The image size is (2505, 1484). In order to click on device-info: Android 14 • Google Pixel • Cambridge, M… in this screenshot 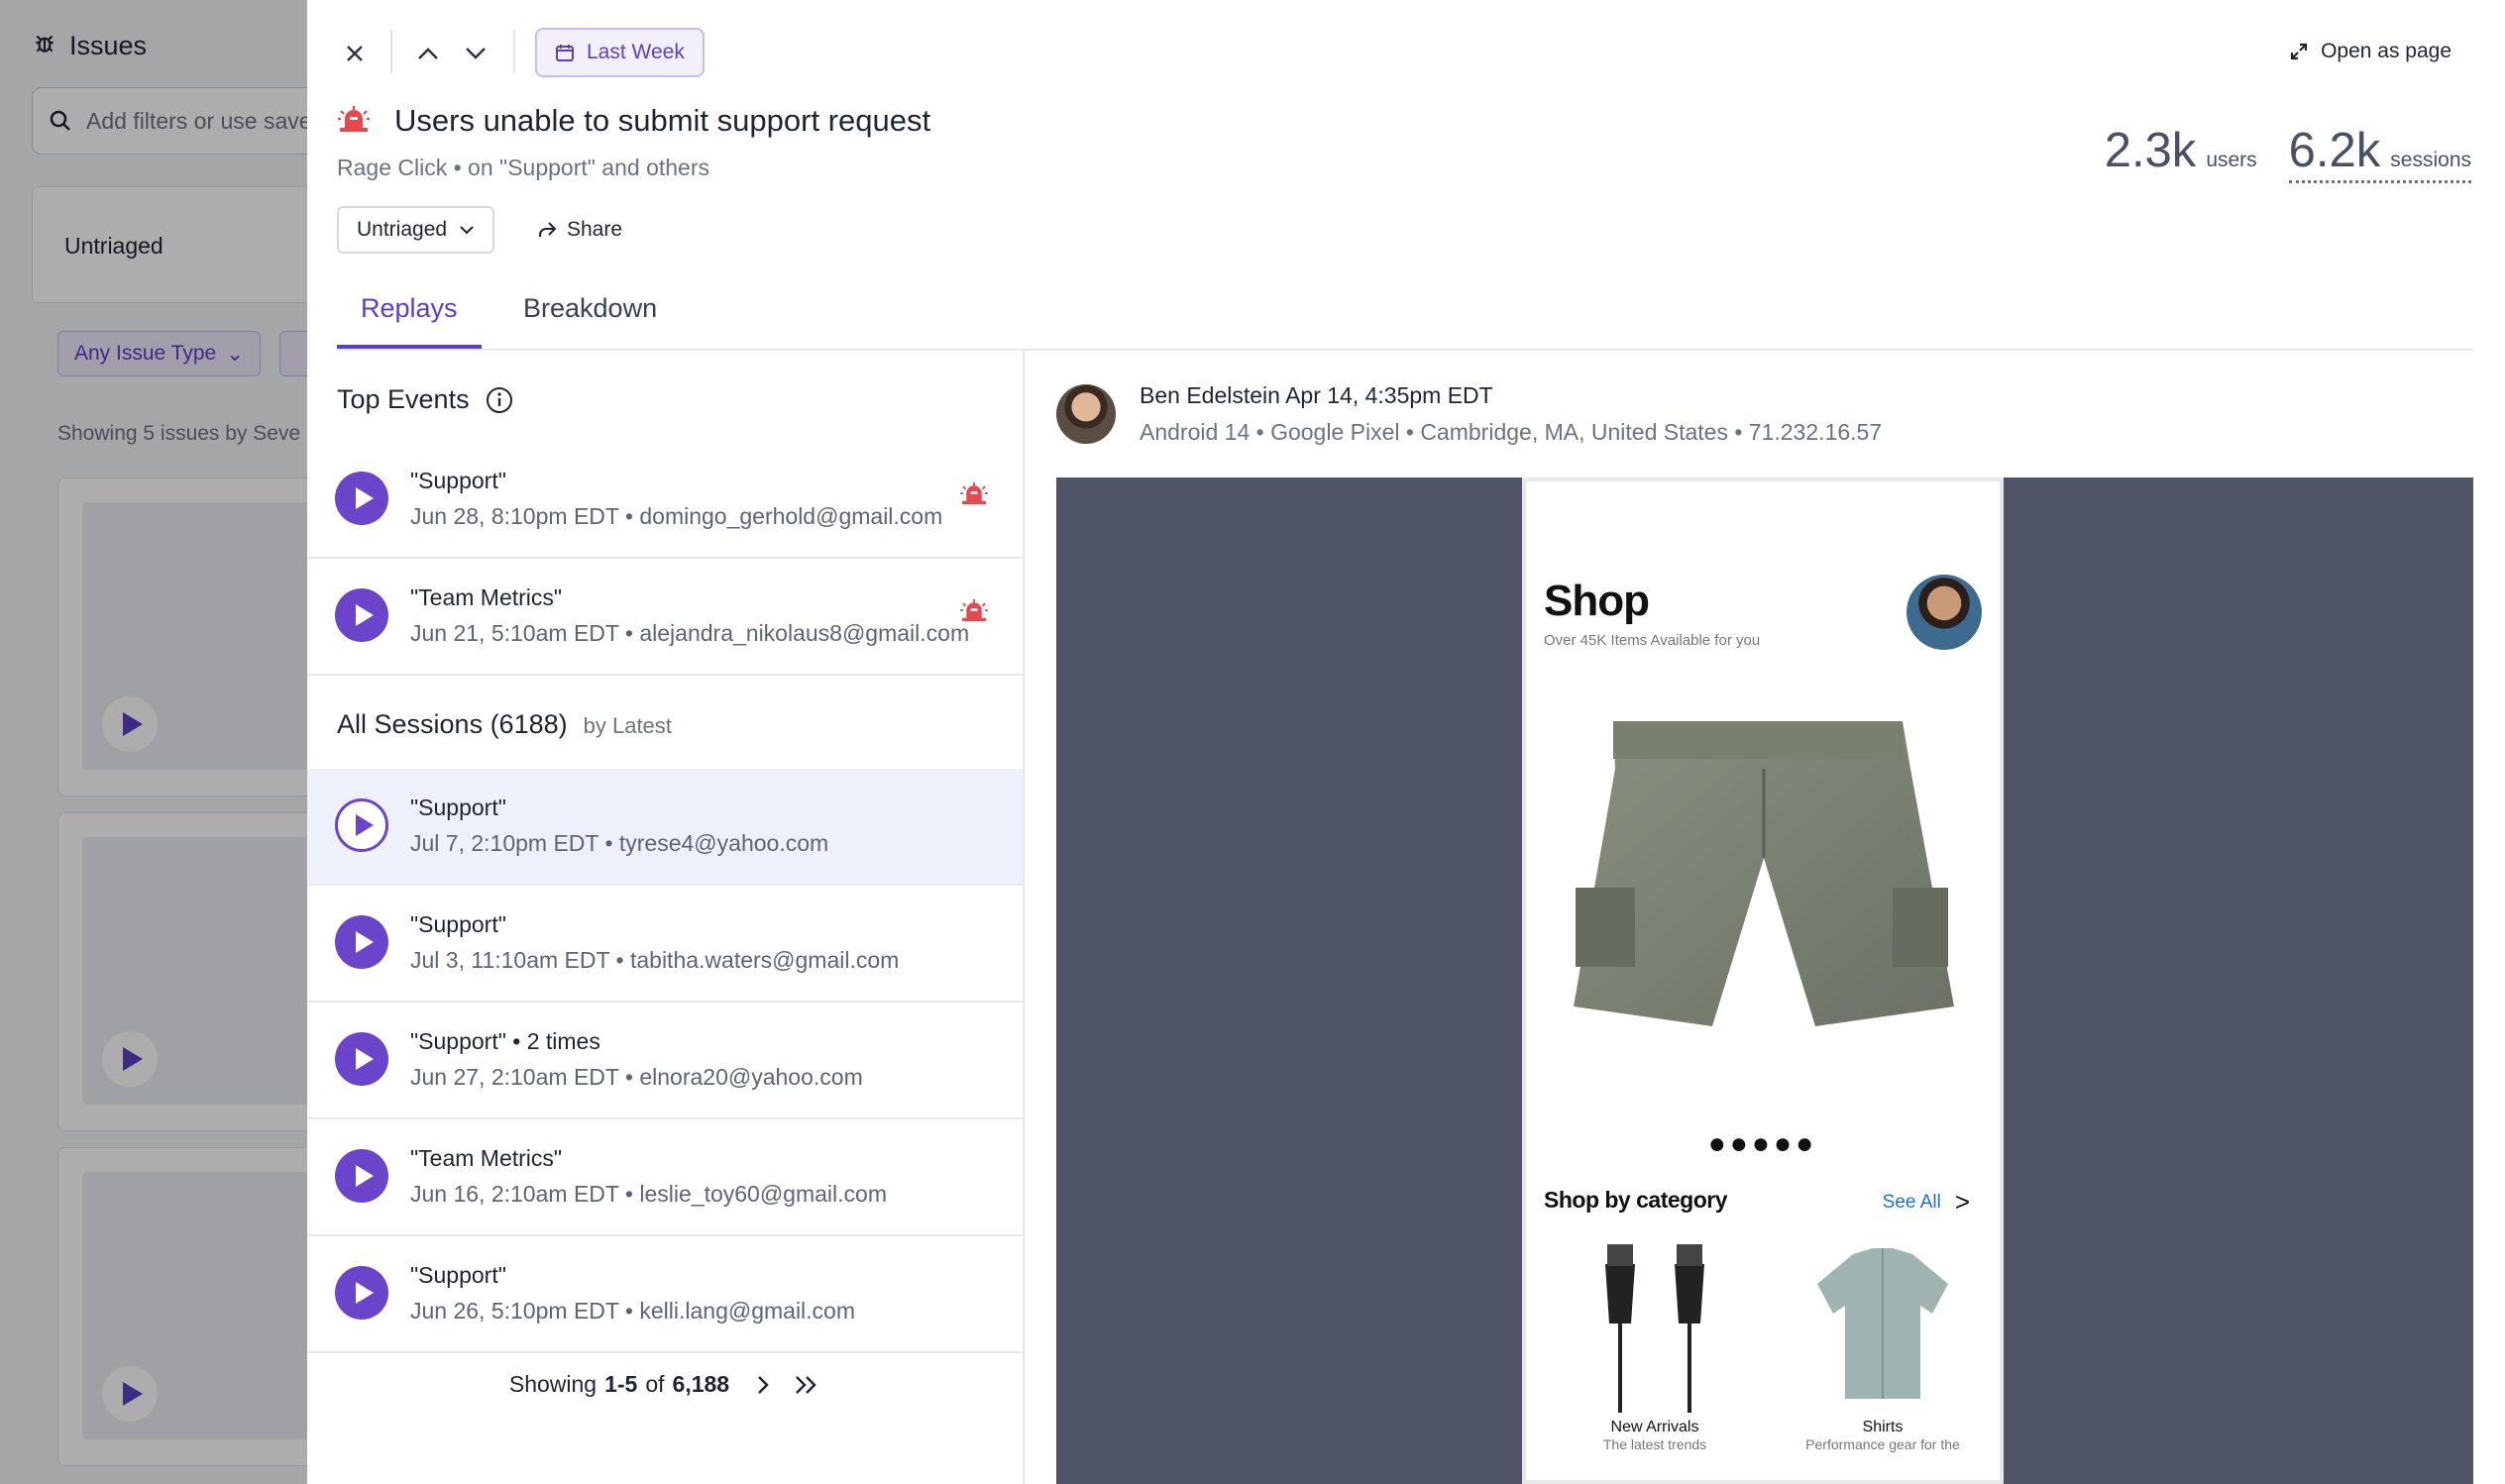, I will do `click(1511, 432)`.